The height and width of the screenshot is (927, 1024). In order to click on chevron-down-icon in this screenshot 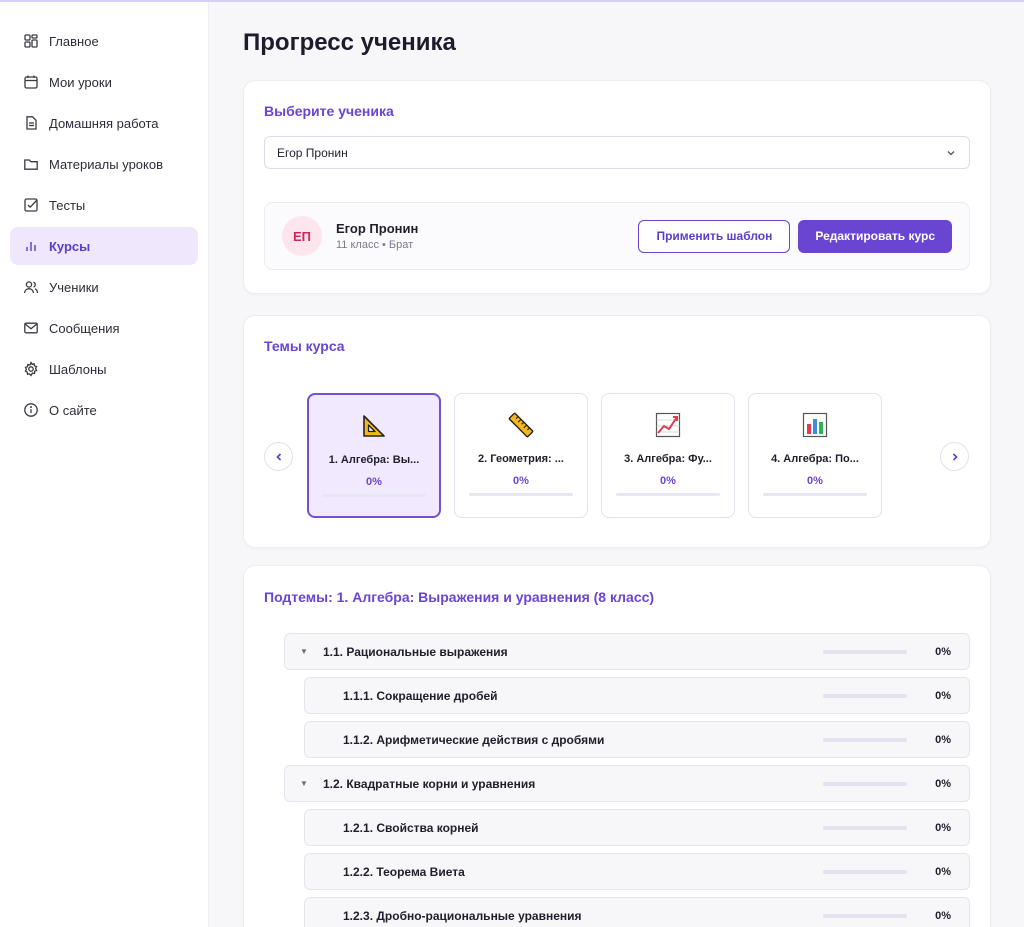, I will do `click(951, 152)`.